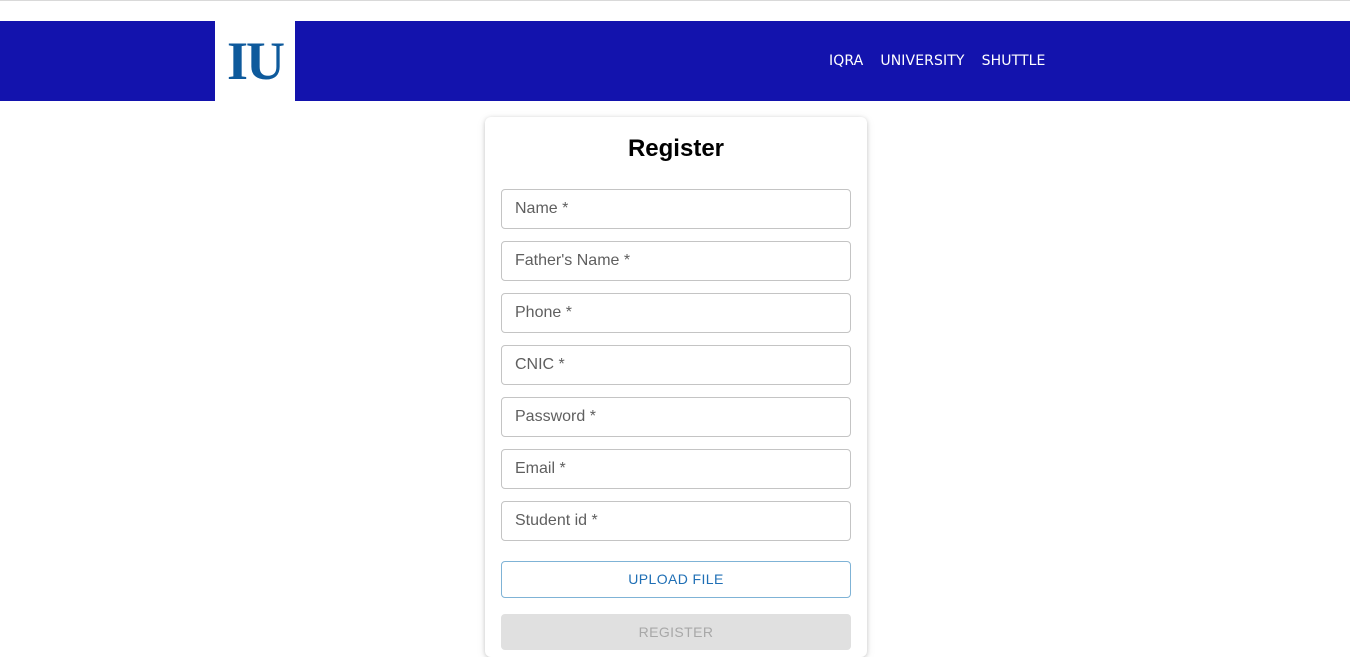  I want to click on upload-file-button: UPLOAD FILE, so click(676, 579).